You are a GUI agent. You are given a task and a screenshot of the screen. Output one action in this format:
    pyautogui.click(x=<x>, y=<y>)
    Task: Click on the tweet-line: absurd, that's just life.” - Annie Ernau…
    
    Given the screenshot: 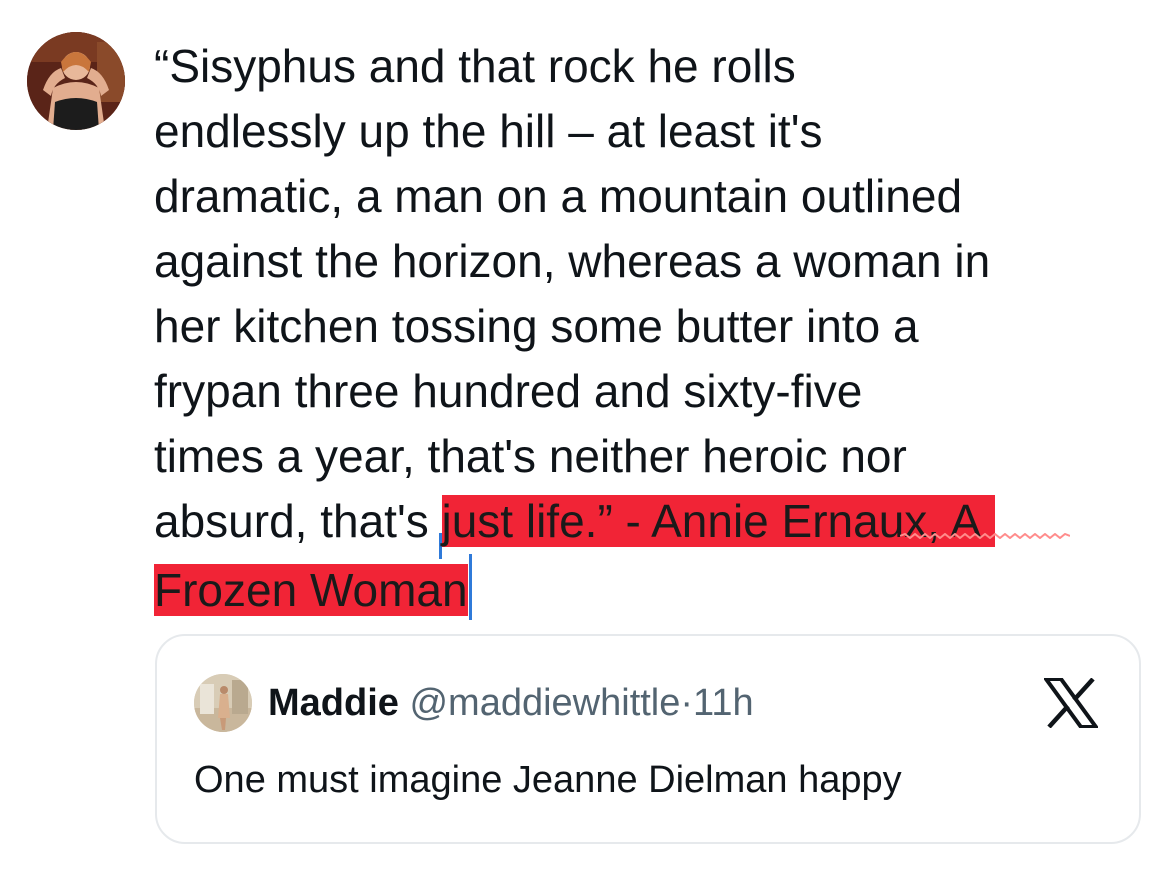 What is the action you would take?
    pyautogui.click(x=654, y=524)
    